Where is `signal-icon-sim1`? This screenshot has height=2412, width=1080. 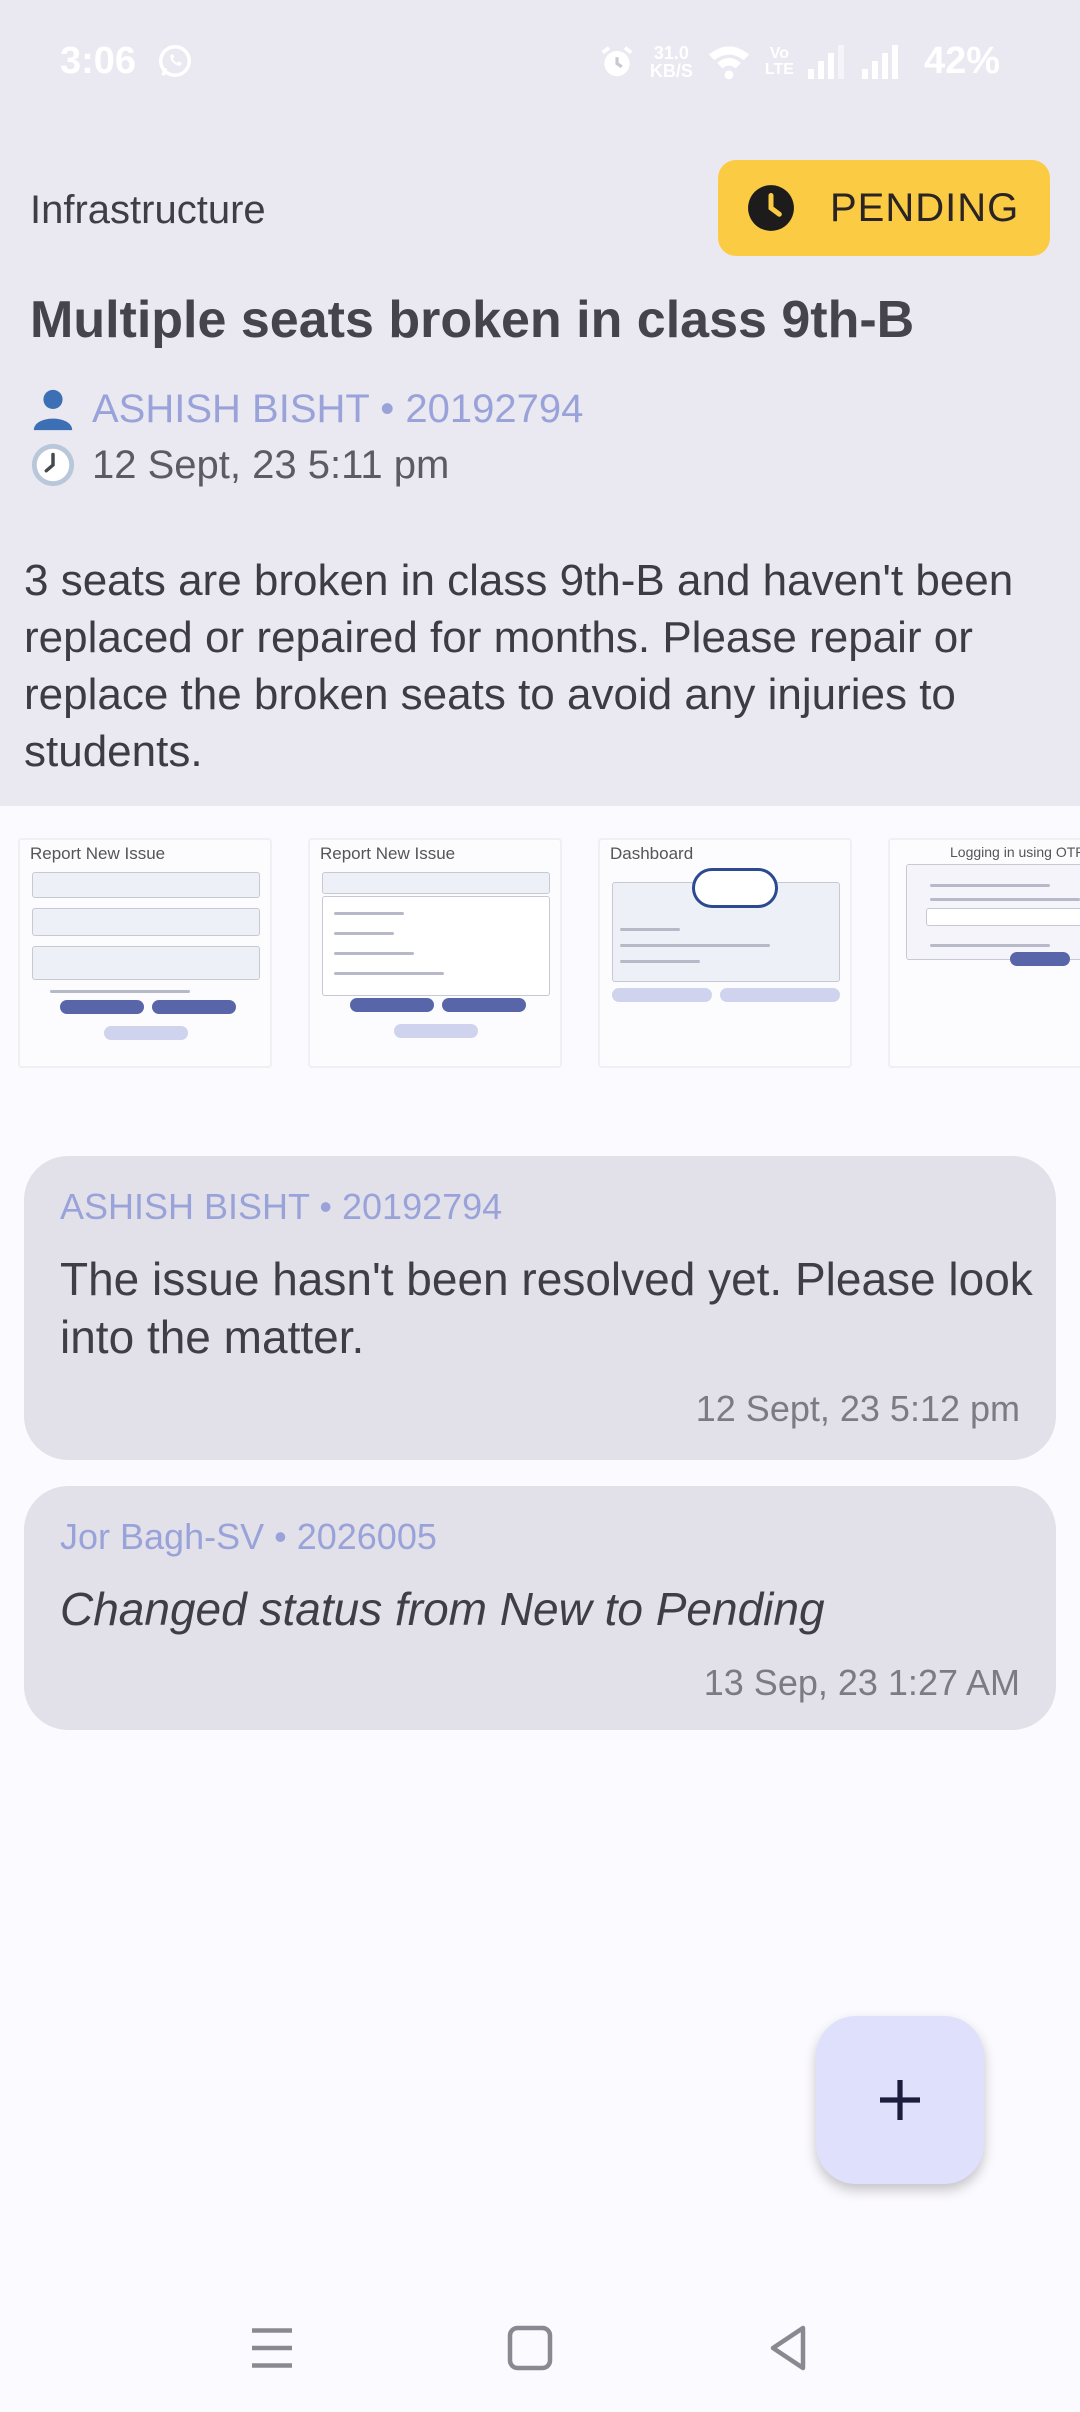 signal-icon-sim1 is located at coordinates (825, 61).